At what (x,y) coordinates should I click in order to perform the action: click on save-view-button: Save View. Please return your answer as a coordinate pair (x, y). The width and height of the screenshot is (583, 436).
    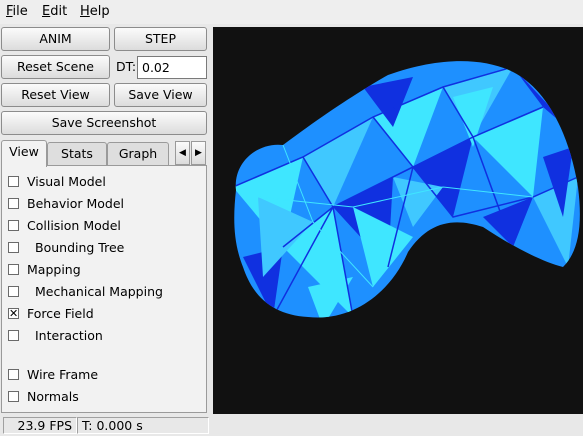
    Looking at the image, I should click on (160, 95).